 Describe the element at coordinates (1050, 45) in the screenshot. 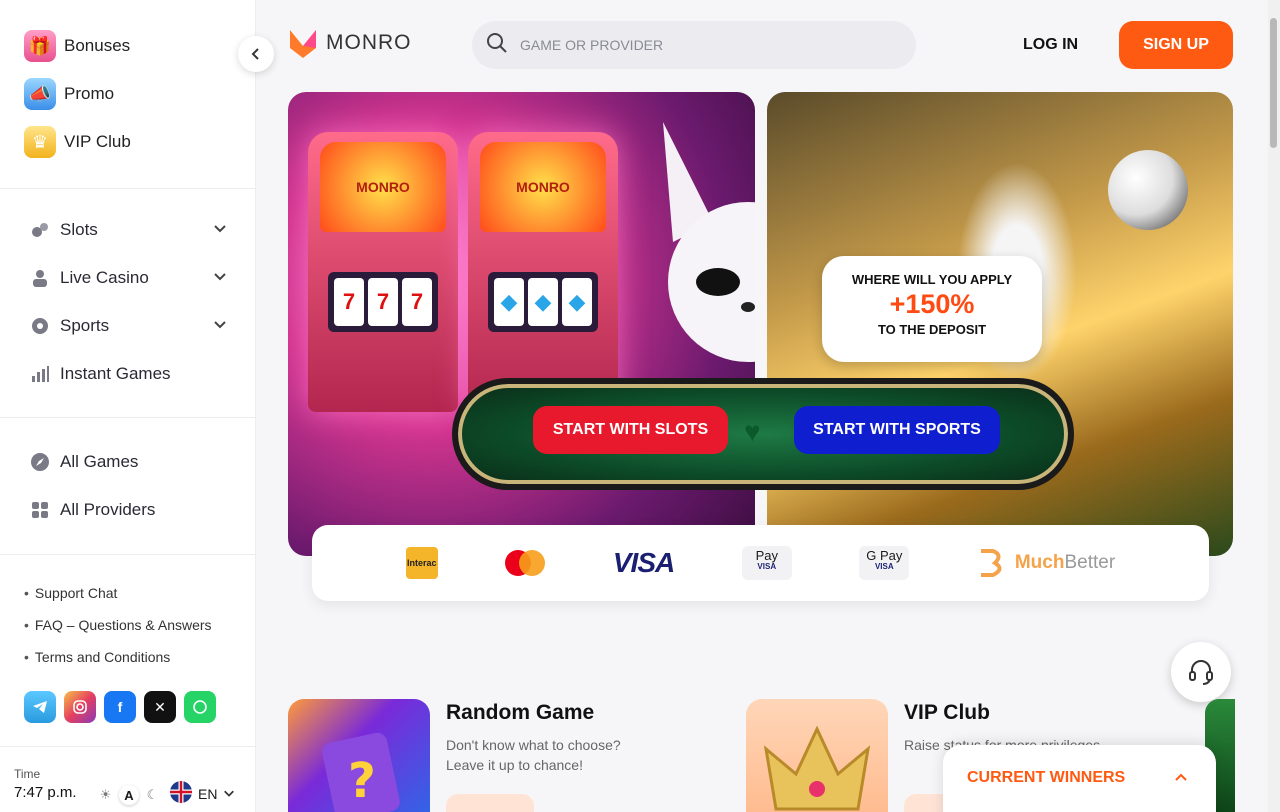

I see `login-button: LOG IN` at that location.